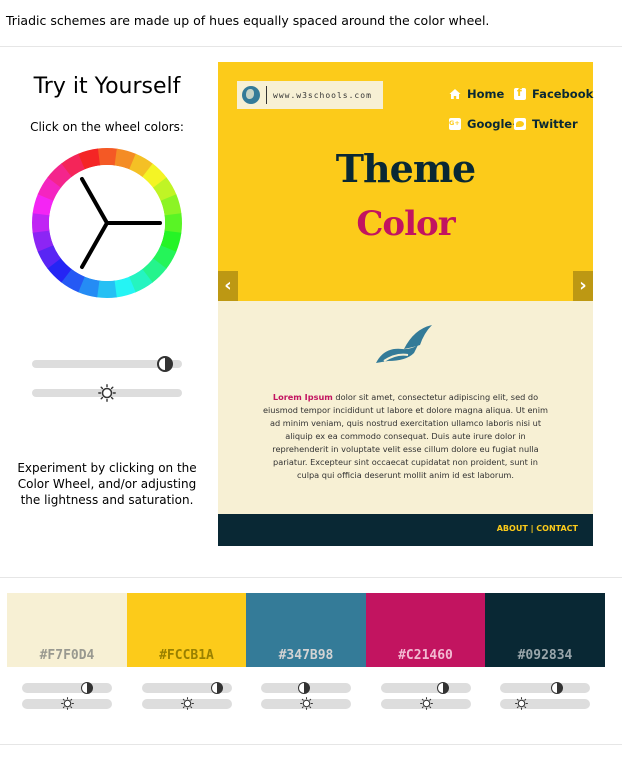  Describe the element at coordinates (485, 124) in the screenshot. I see `nav-google: Google+` at that location.